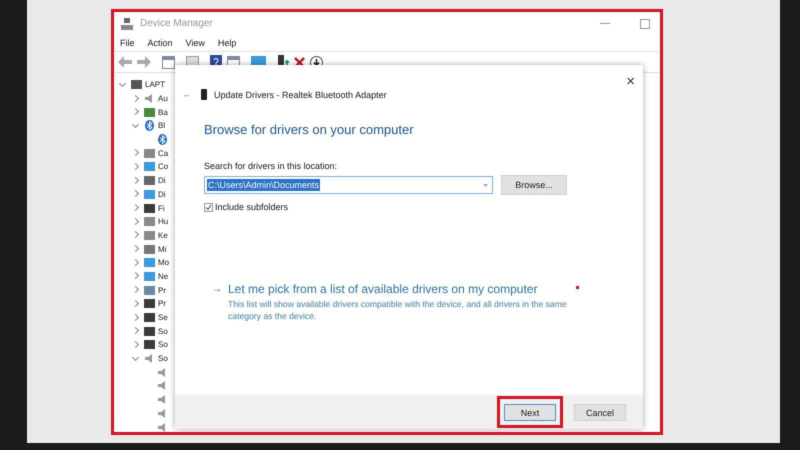 This screenshot has width=800, height=450. I want to click on close-icon, so click(299, 62).